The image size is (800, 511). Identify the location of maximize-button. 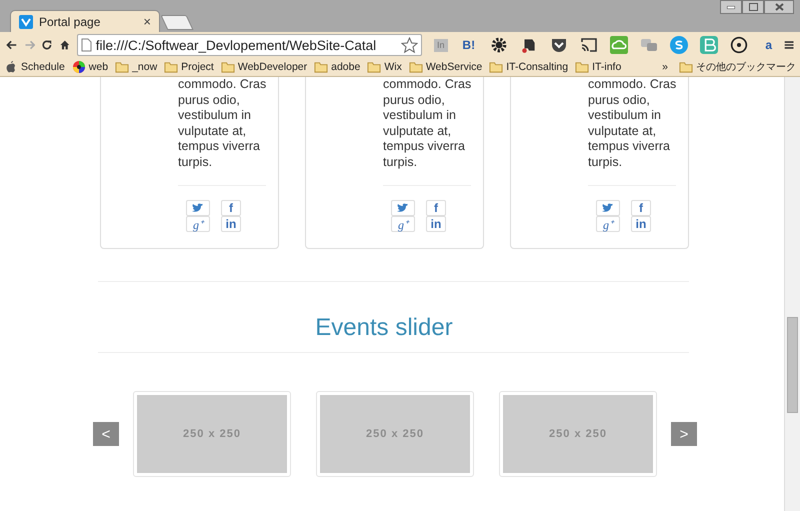
(753, 7).